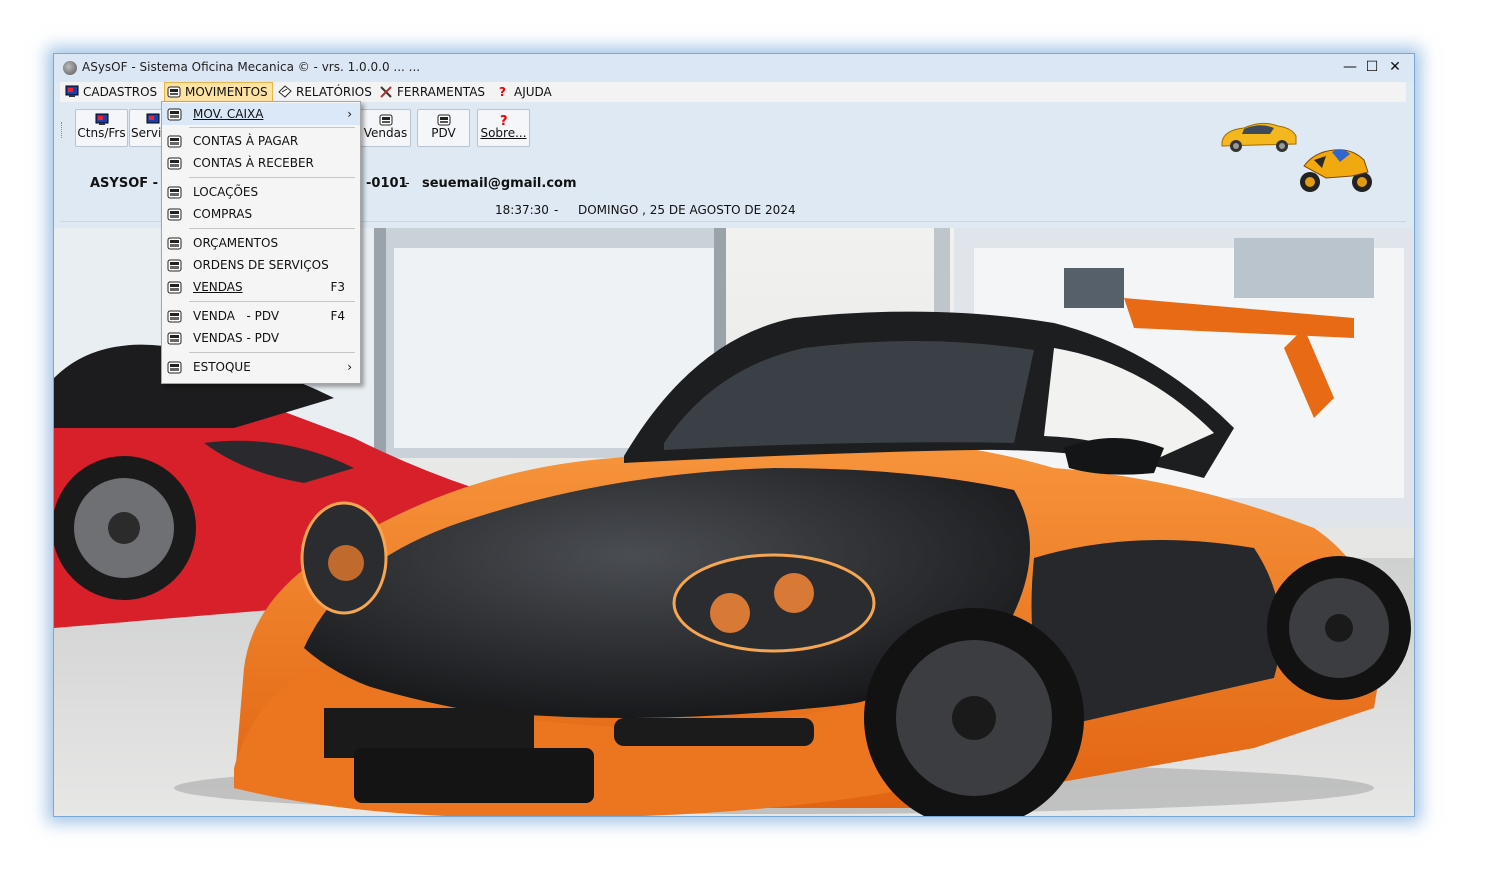 Image resolution: width=1489 pixels, height=894 pixels. Describe the element at coordinates (261, 287) in the screenshot. I see `menu-item-vendas: VENDAS F3` at that location.